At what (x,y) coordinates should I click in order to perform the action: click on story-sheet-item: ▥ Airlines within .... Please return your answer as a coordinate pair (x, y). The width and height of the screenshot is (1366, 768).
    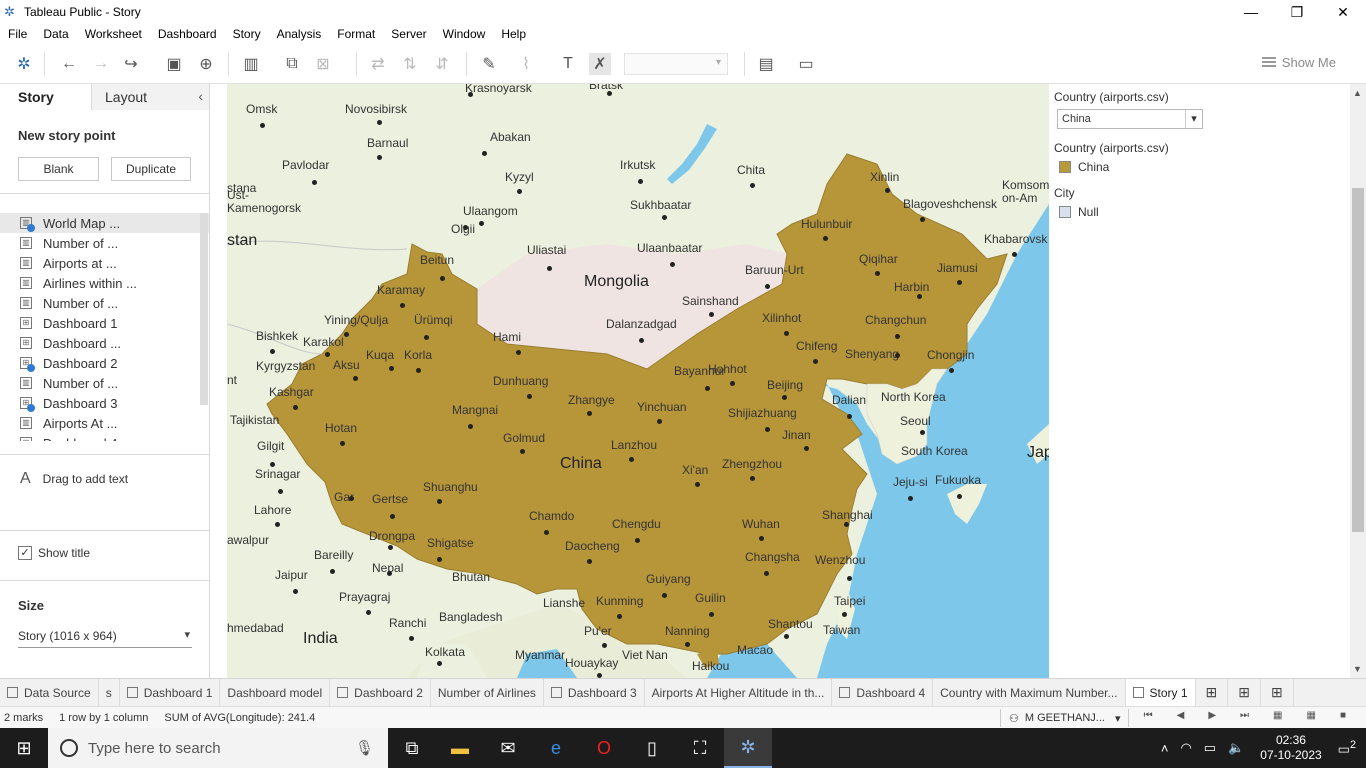
    Looking at the image, I should click on (104, 283).